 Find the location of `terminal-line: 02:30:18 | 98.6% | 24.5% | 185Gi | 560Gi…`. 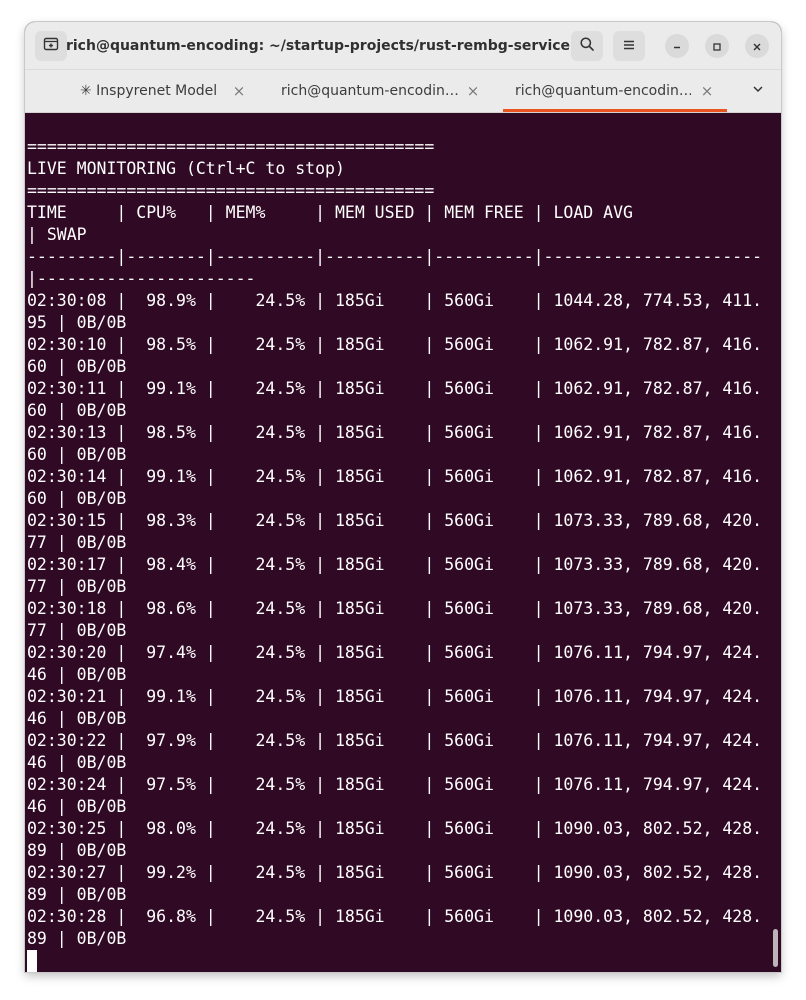

terminal-line: 02:30:18 | 98.6% | 24.5% | 185Gi | 560Gi… is located at coordinates (395, 608).